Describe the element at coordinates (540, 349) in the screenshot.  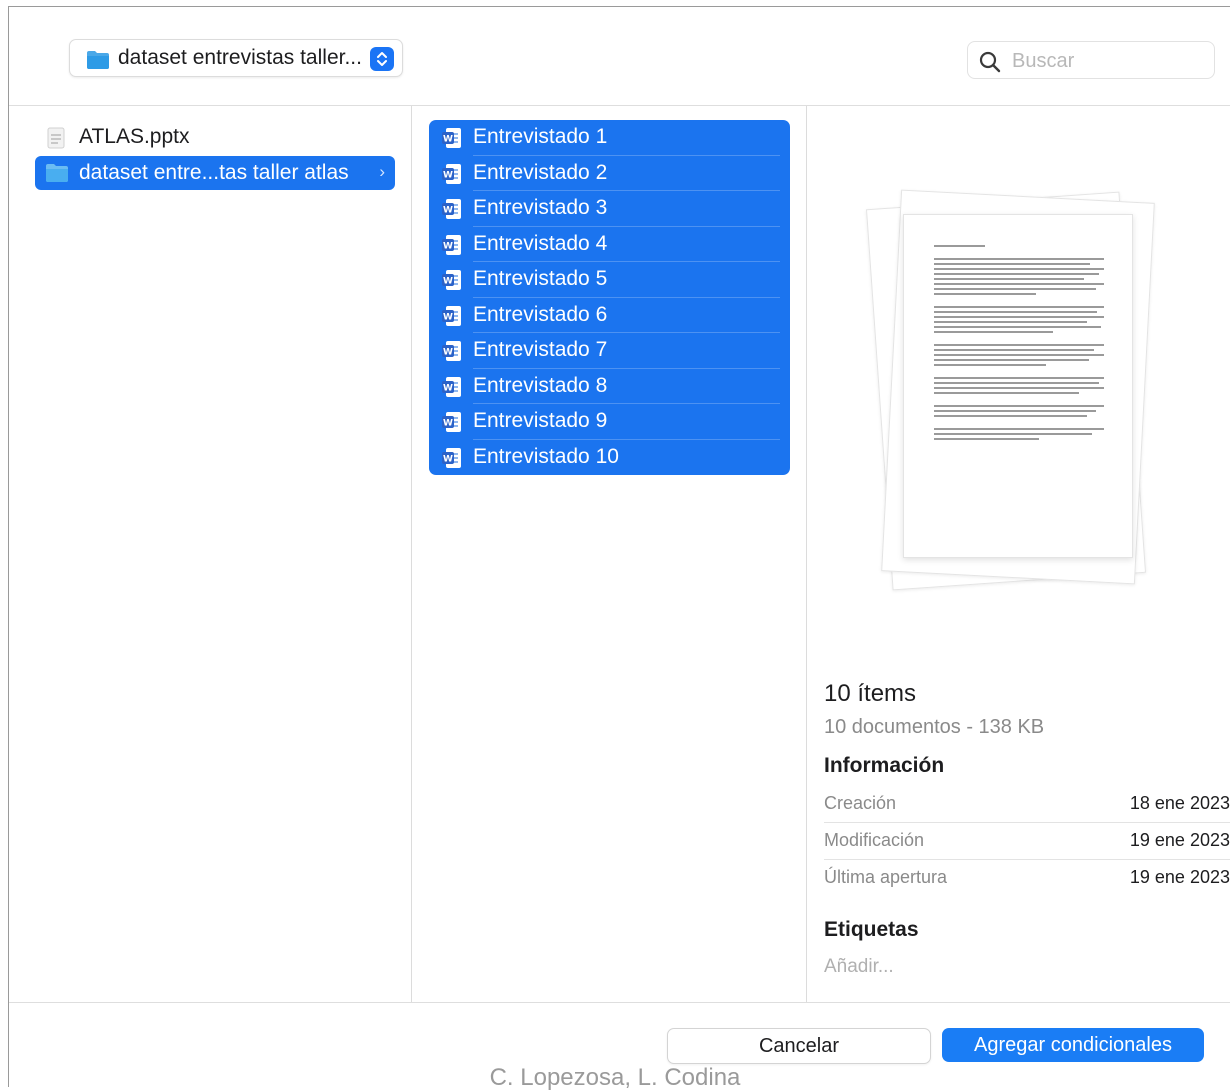
I see `file-row-label: Entrevistado 7` at that location.